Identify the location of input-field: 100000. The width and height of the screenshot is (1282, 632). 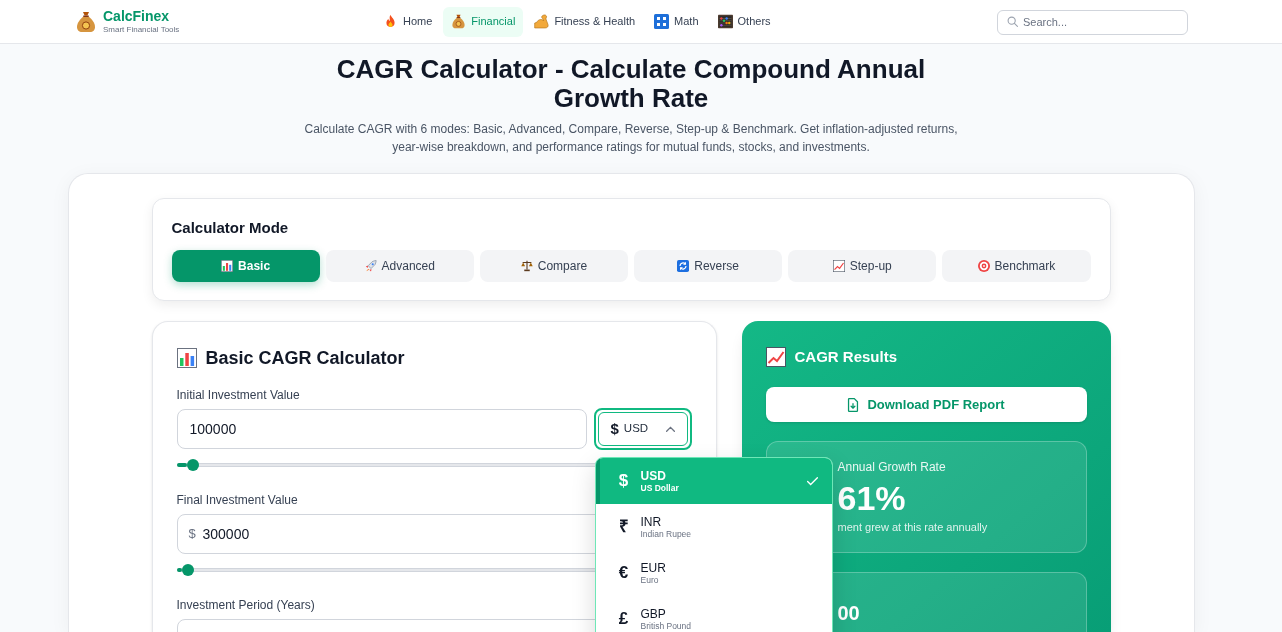
(381, 429).